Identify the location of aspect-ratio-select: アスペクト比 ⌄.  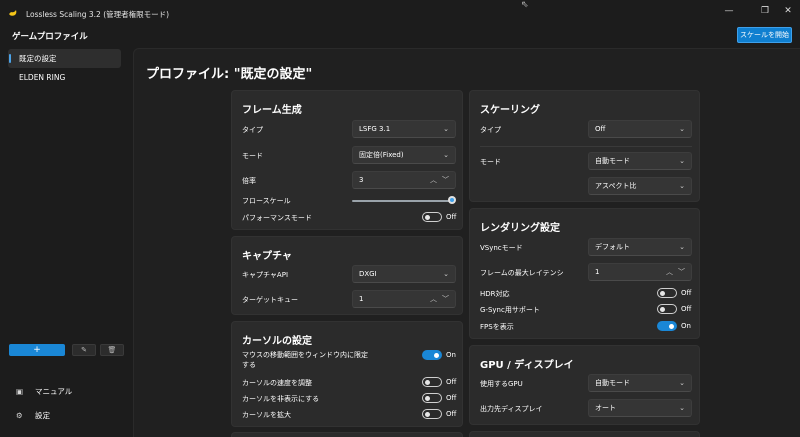
(640, 186).